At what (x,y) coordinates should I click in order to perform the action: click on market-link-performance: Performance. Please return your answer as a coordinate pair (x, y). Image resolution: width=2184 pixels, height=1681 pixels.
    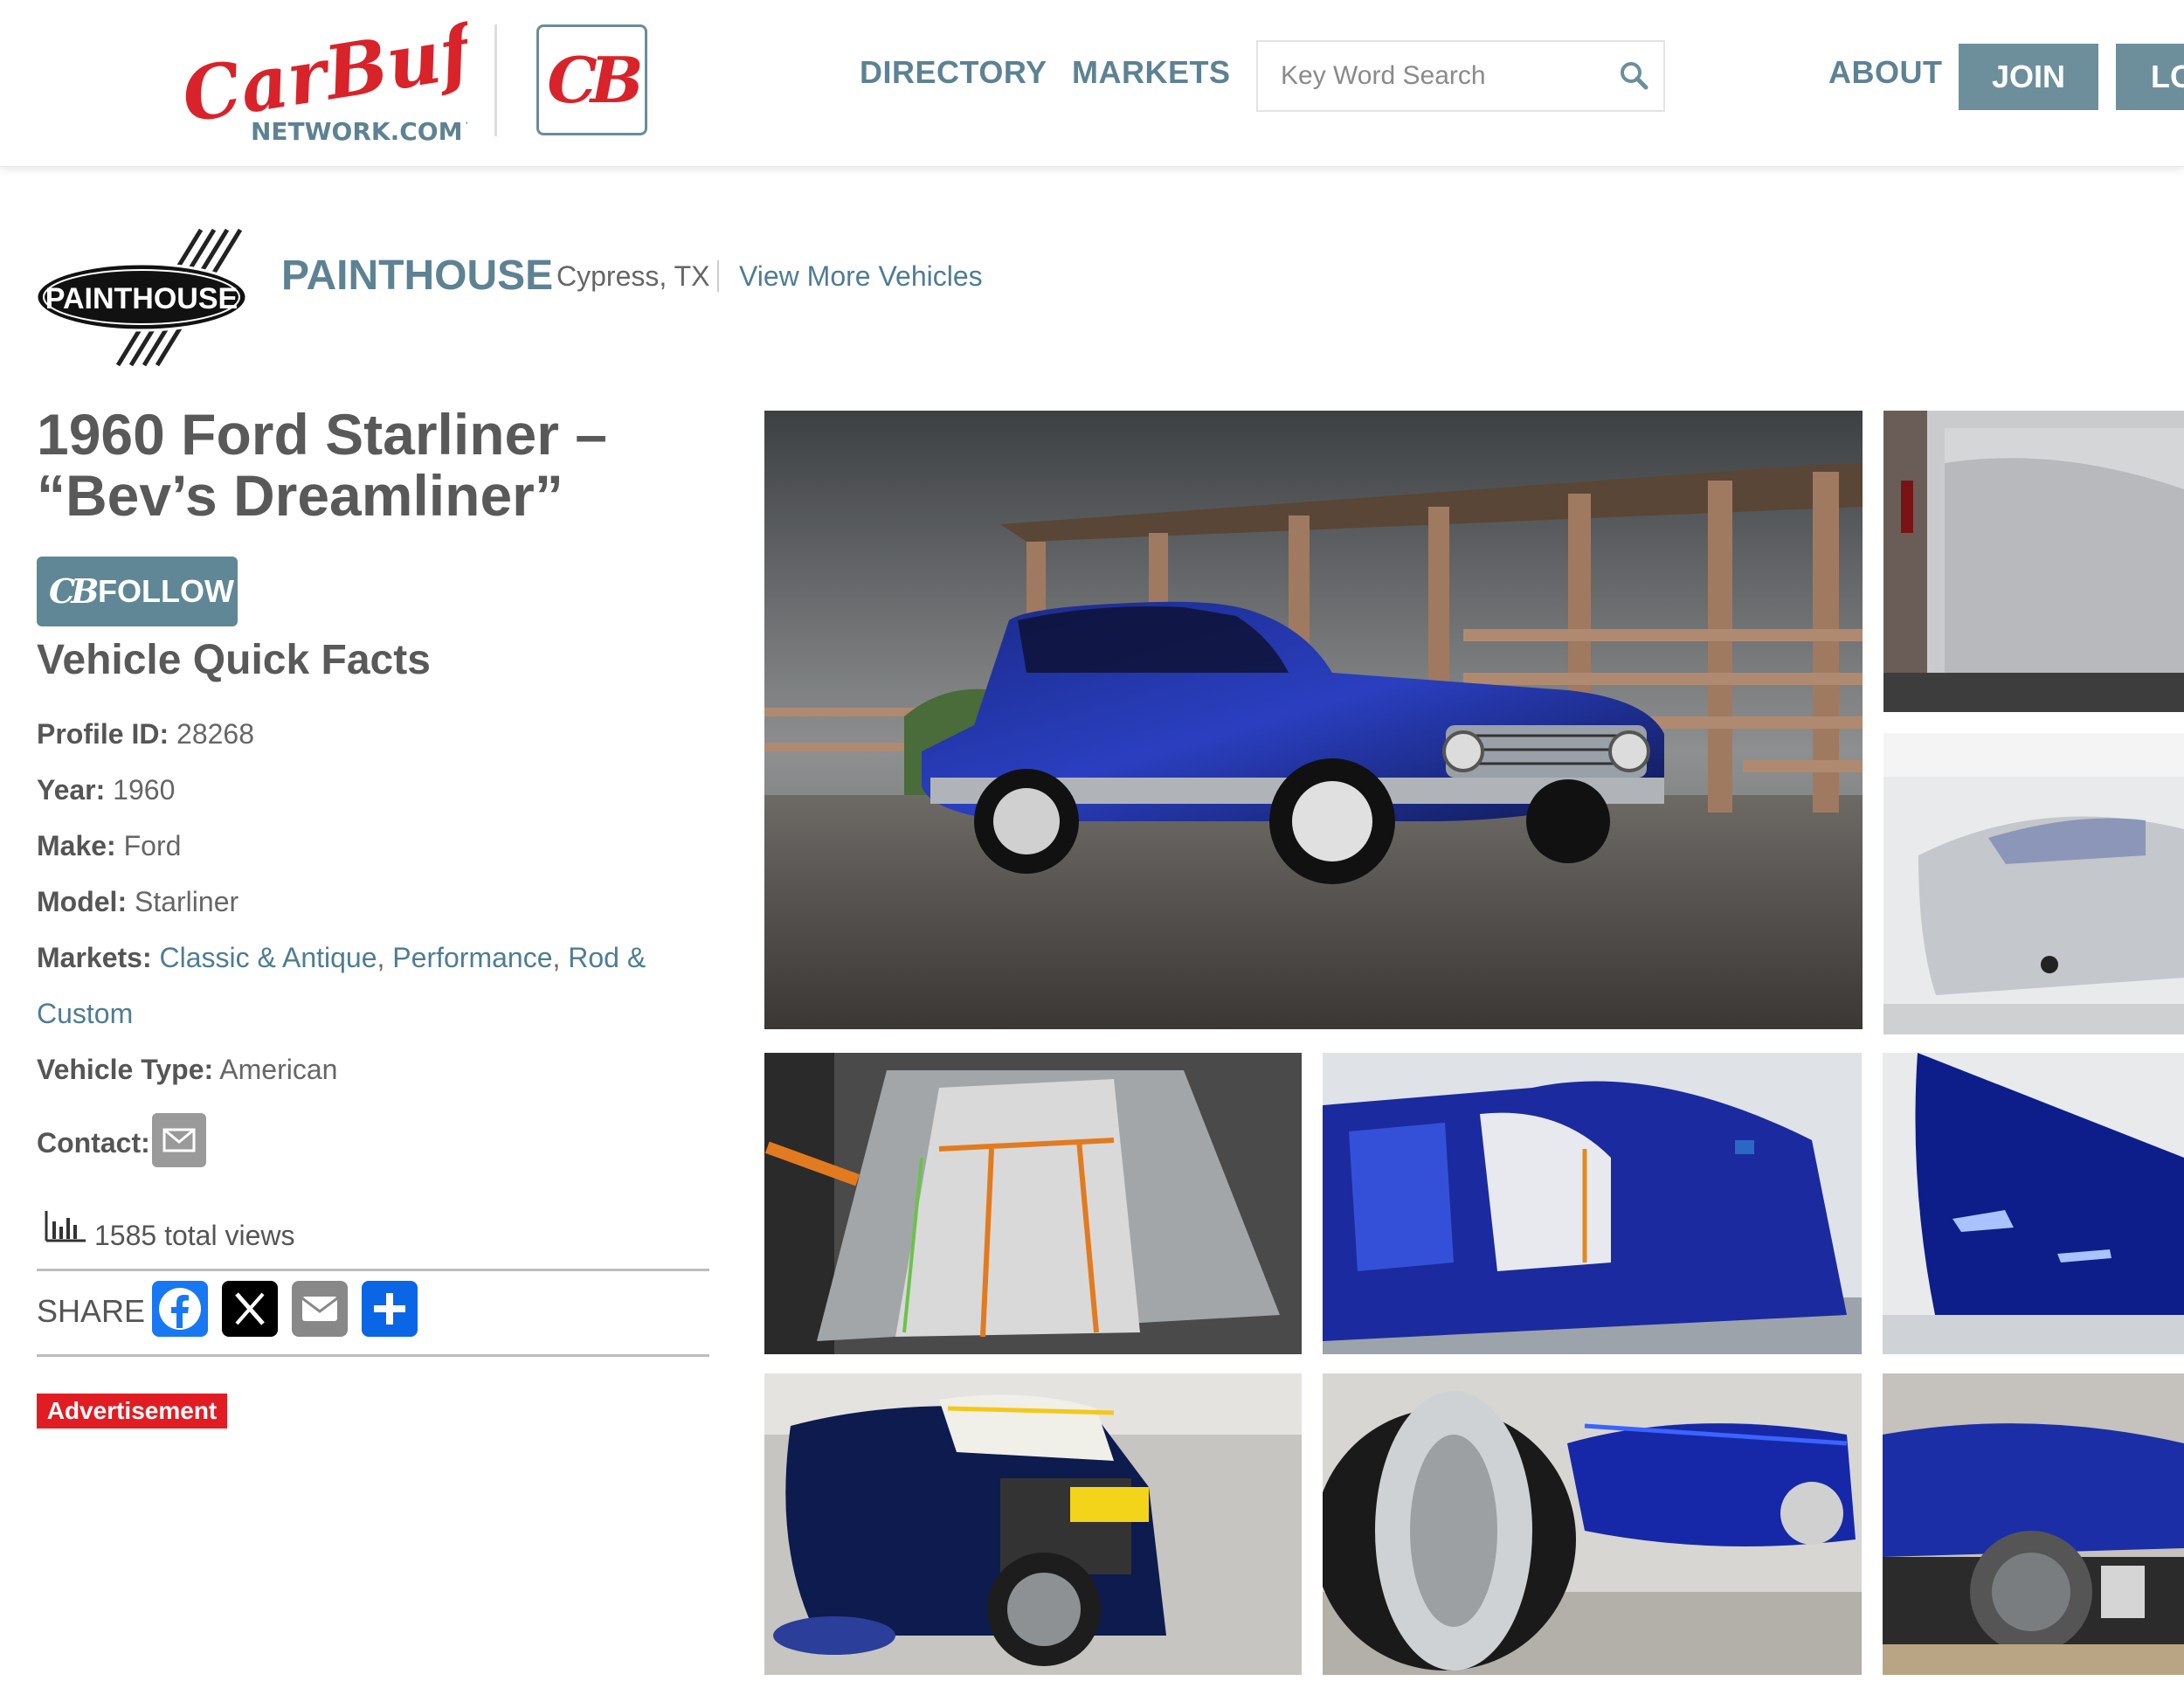
    Looking at the image, I should click on (472, 957).